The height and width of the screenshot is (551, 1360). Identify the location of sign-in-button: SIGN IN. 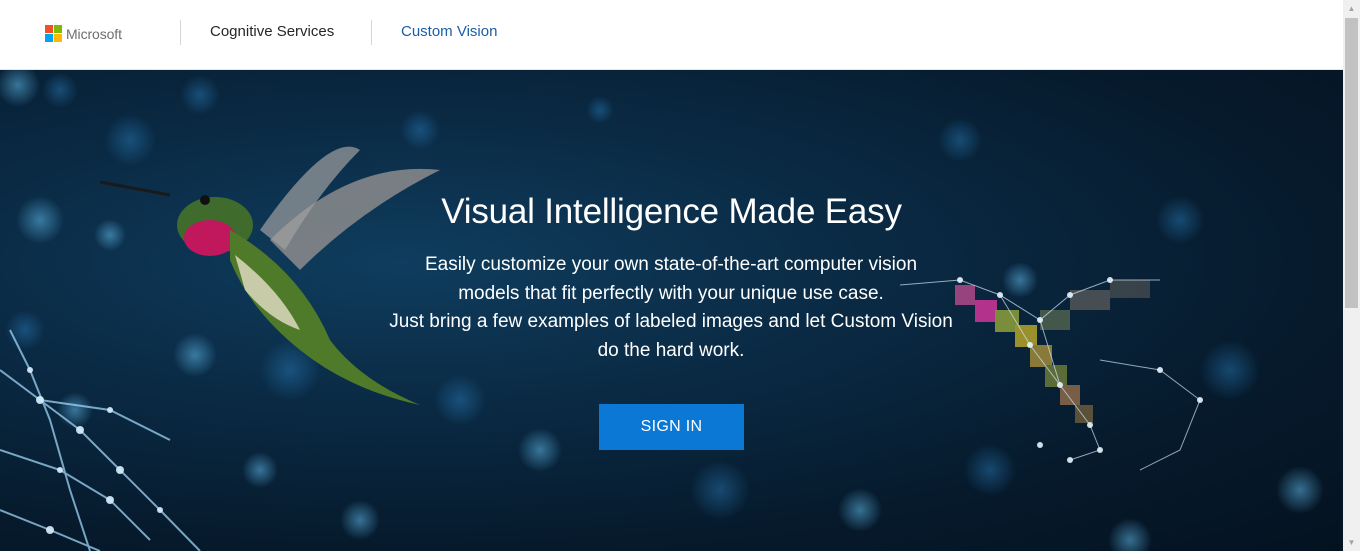
(671, 427).